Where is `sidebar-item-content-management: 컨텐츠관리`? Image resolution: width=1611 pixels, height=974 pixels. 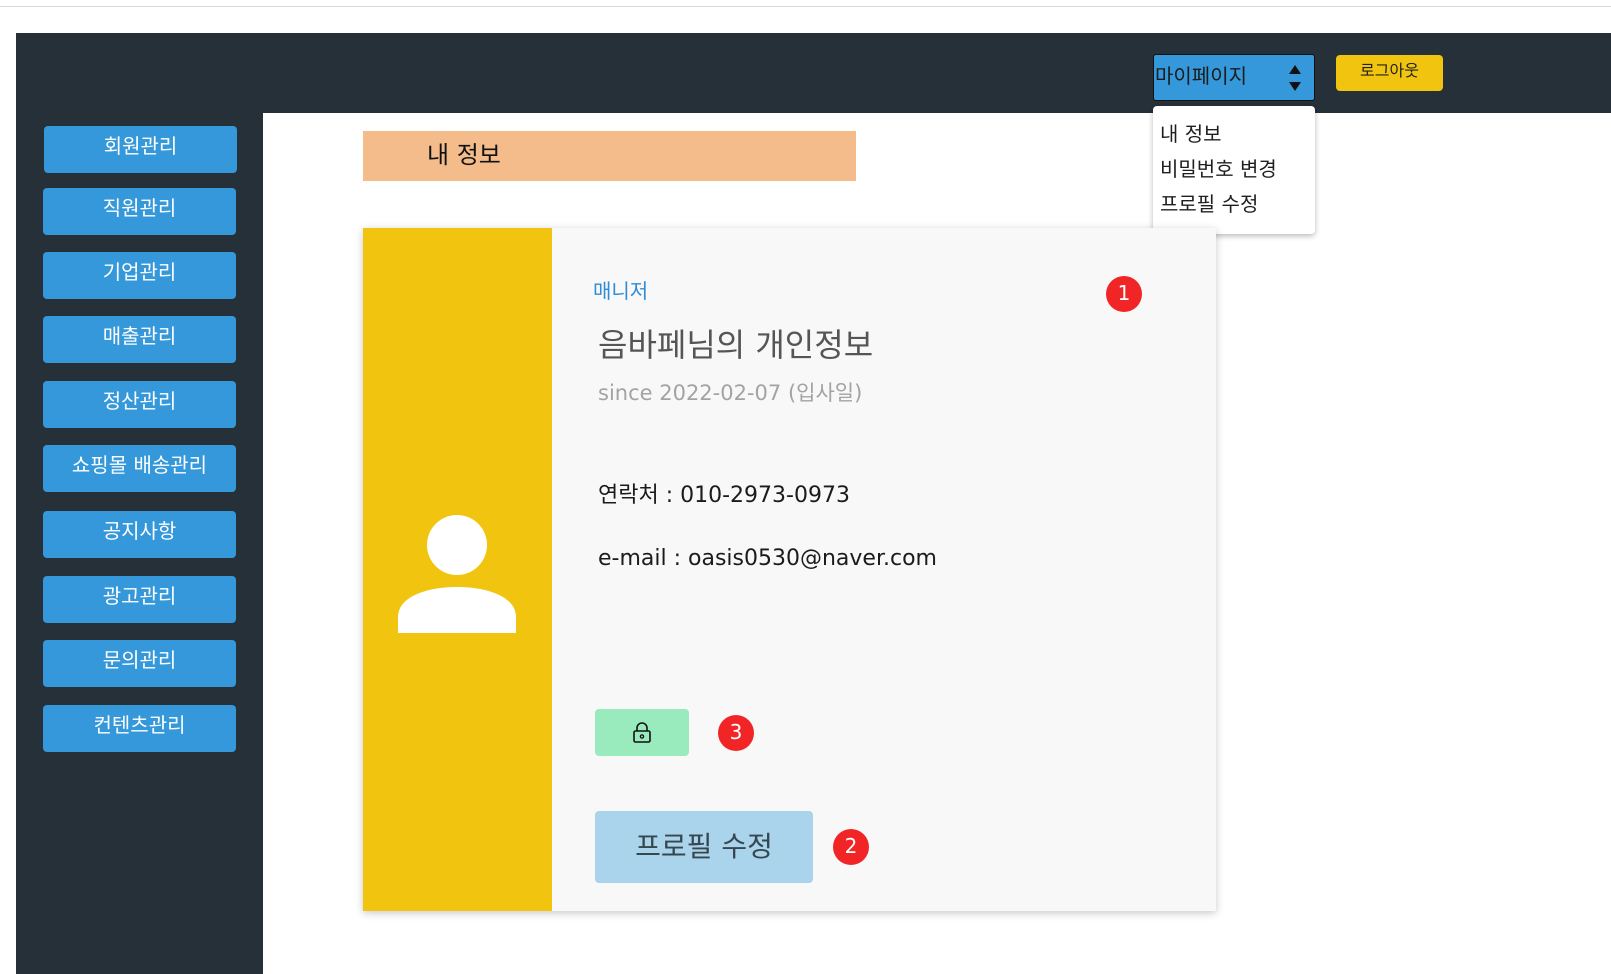
sidebar-item-content-management: 컨텐츠관리 is located at coordinates (139, 728).